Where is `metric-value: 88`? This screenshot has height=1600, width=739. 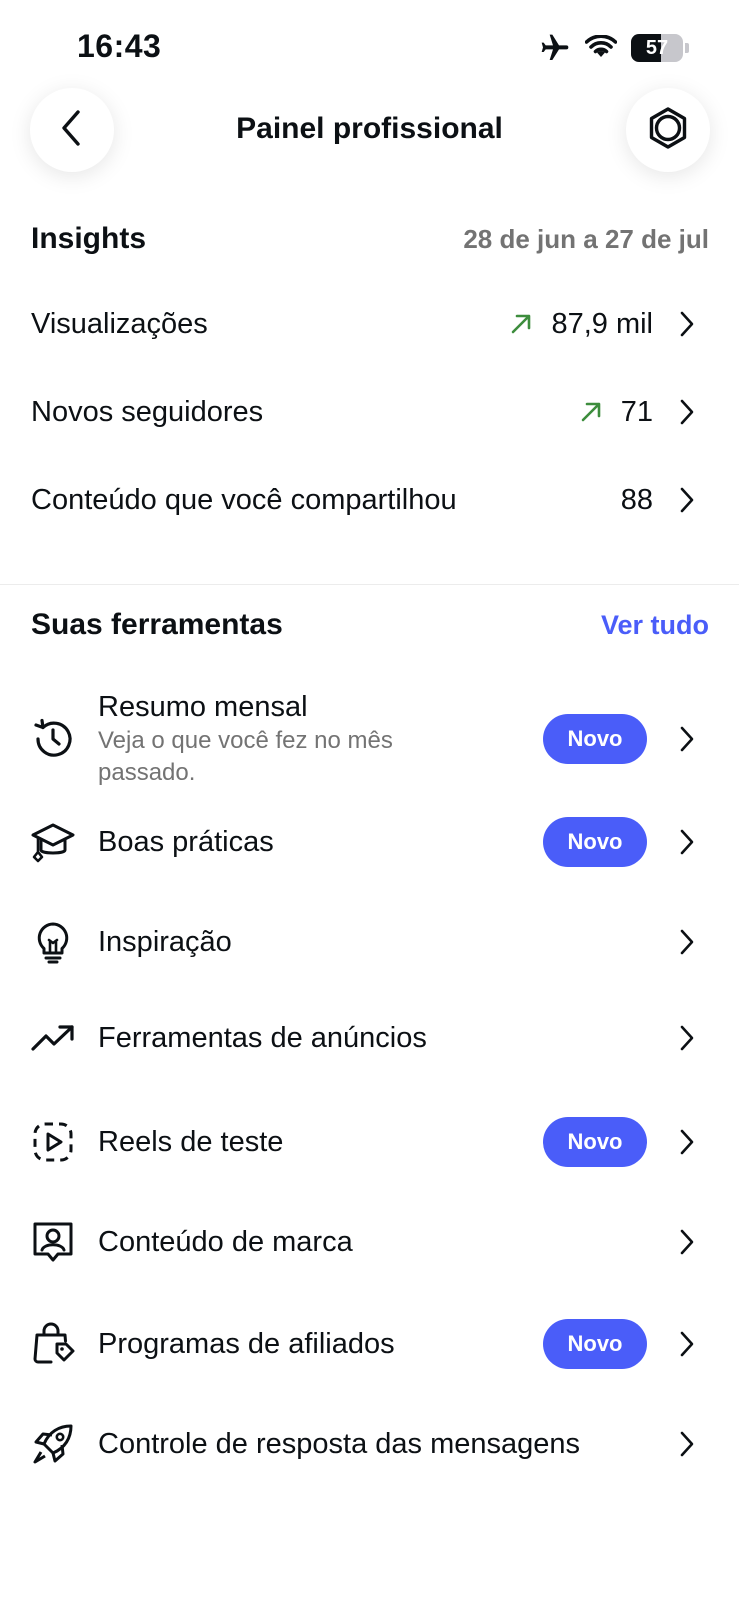
metric-value: 88 is located at coordinates (636, 499).